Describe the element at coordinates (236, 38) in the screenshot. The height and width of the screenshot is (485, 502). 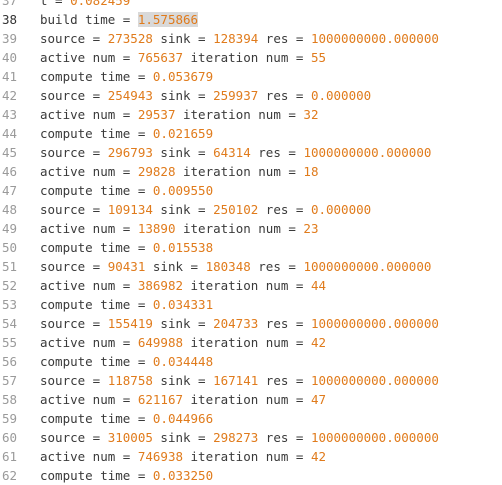
I see `numeric-token: 128394` at that location.